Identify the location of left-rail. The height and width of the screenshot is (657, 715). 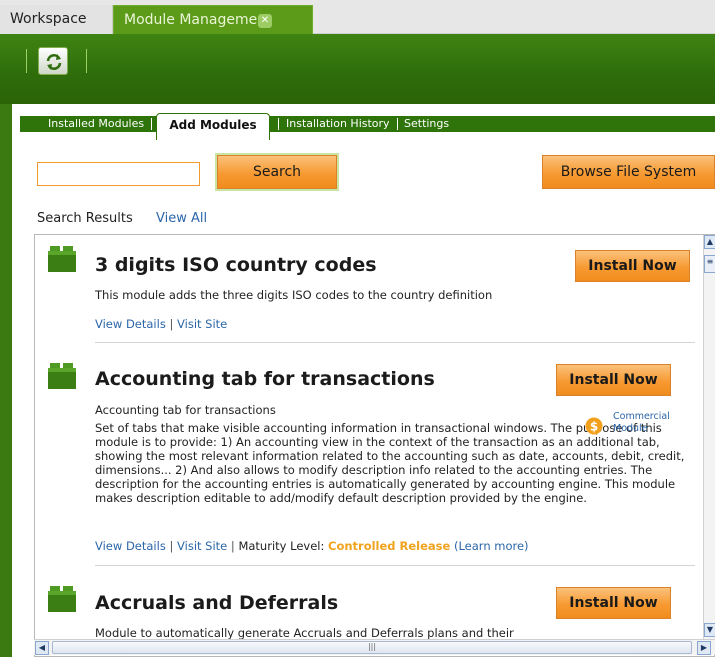
(6, 380).